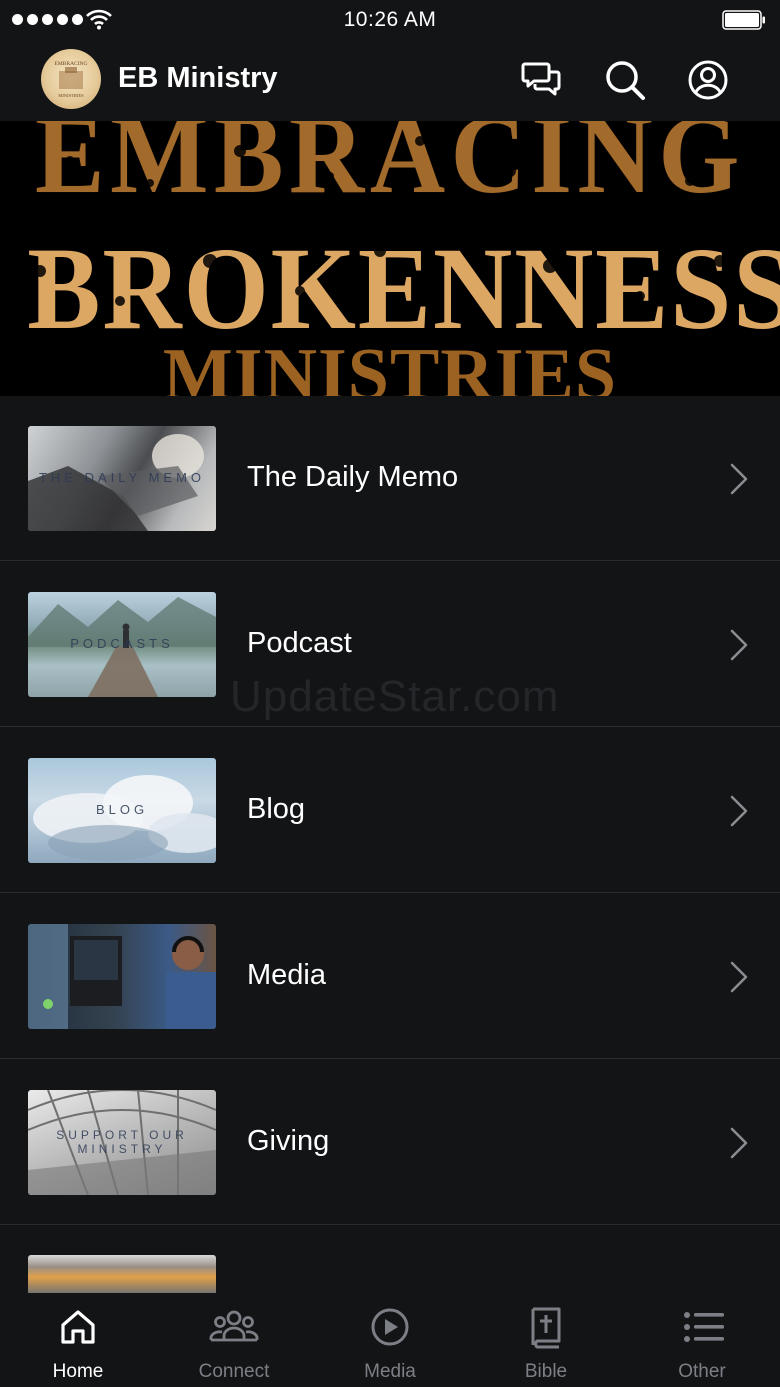 This screenshot has width=780, height=1387. Describe the element at coordinates (71, 95) in the screenshot. I see `svg-text: MINISTRIES` at that location.